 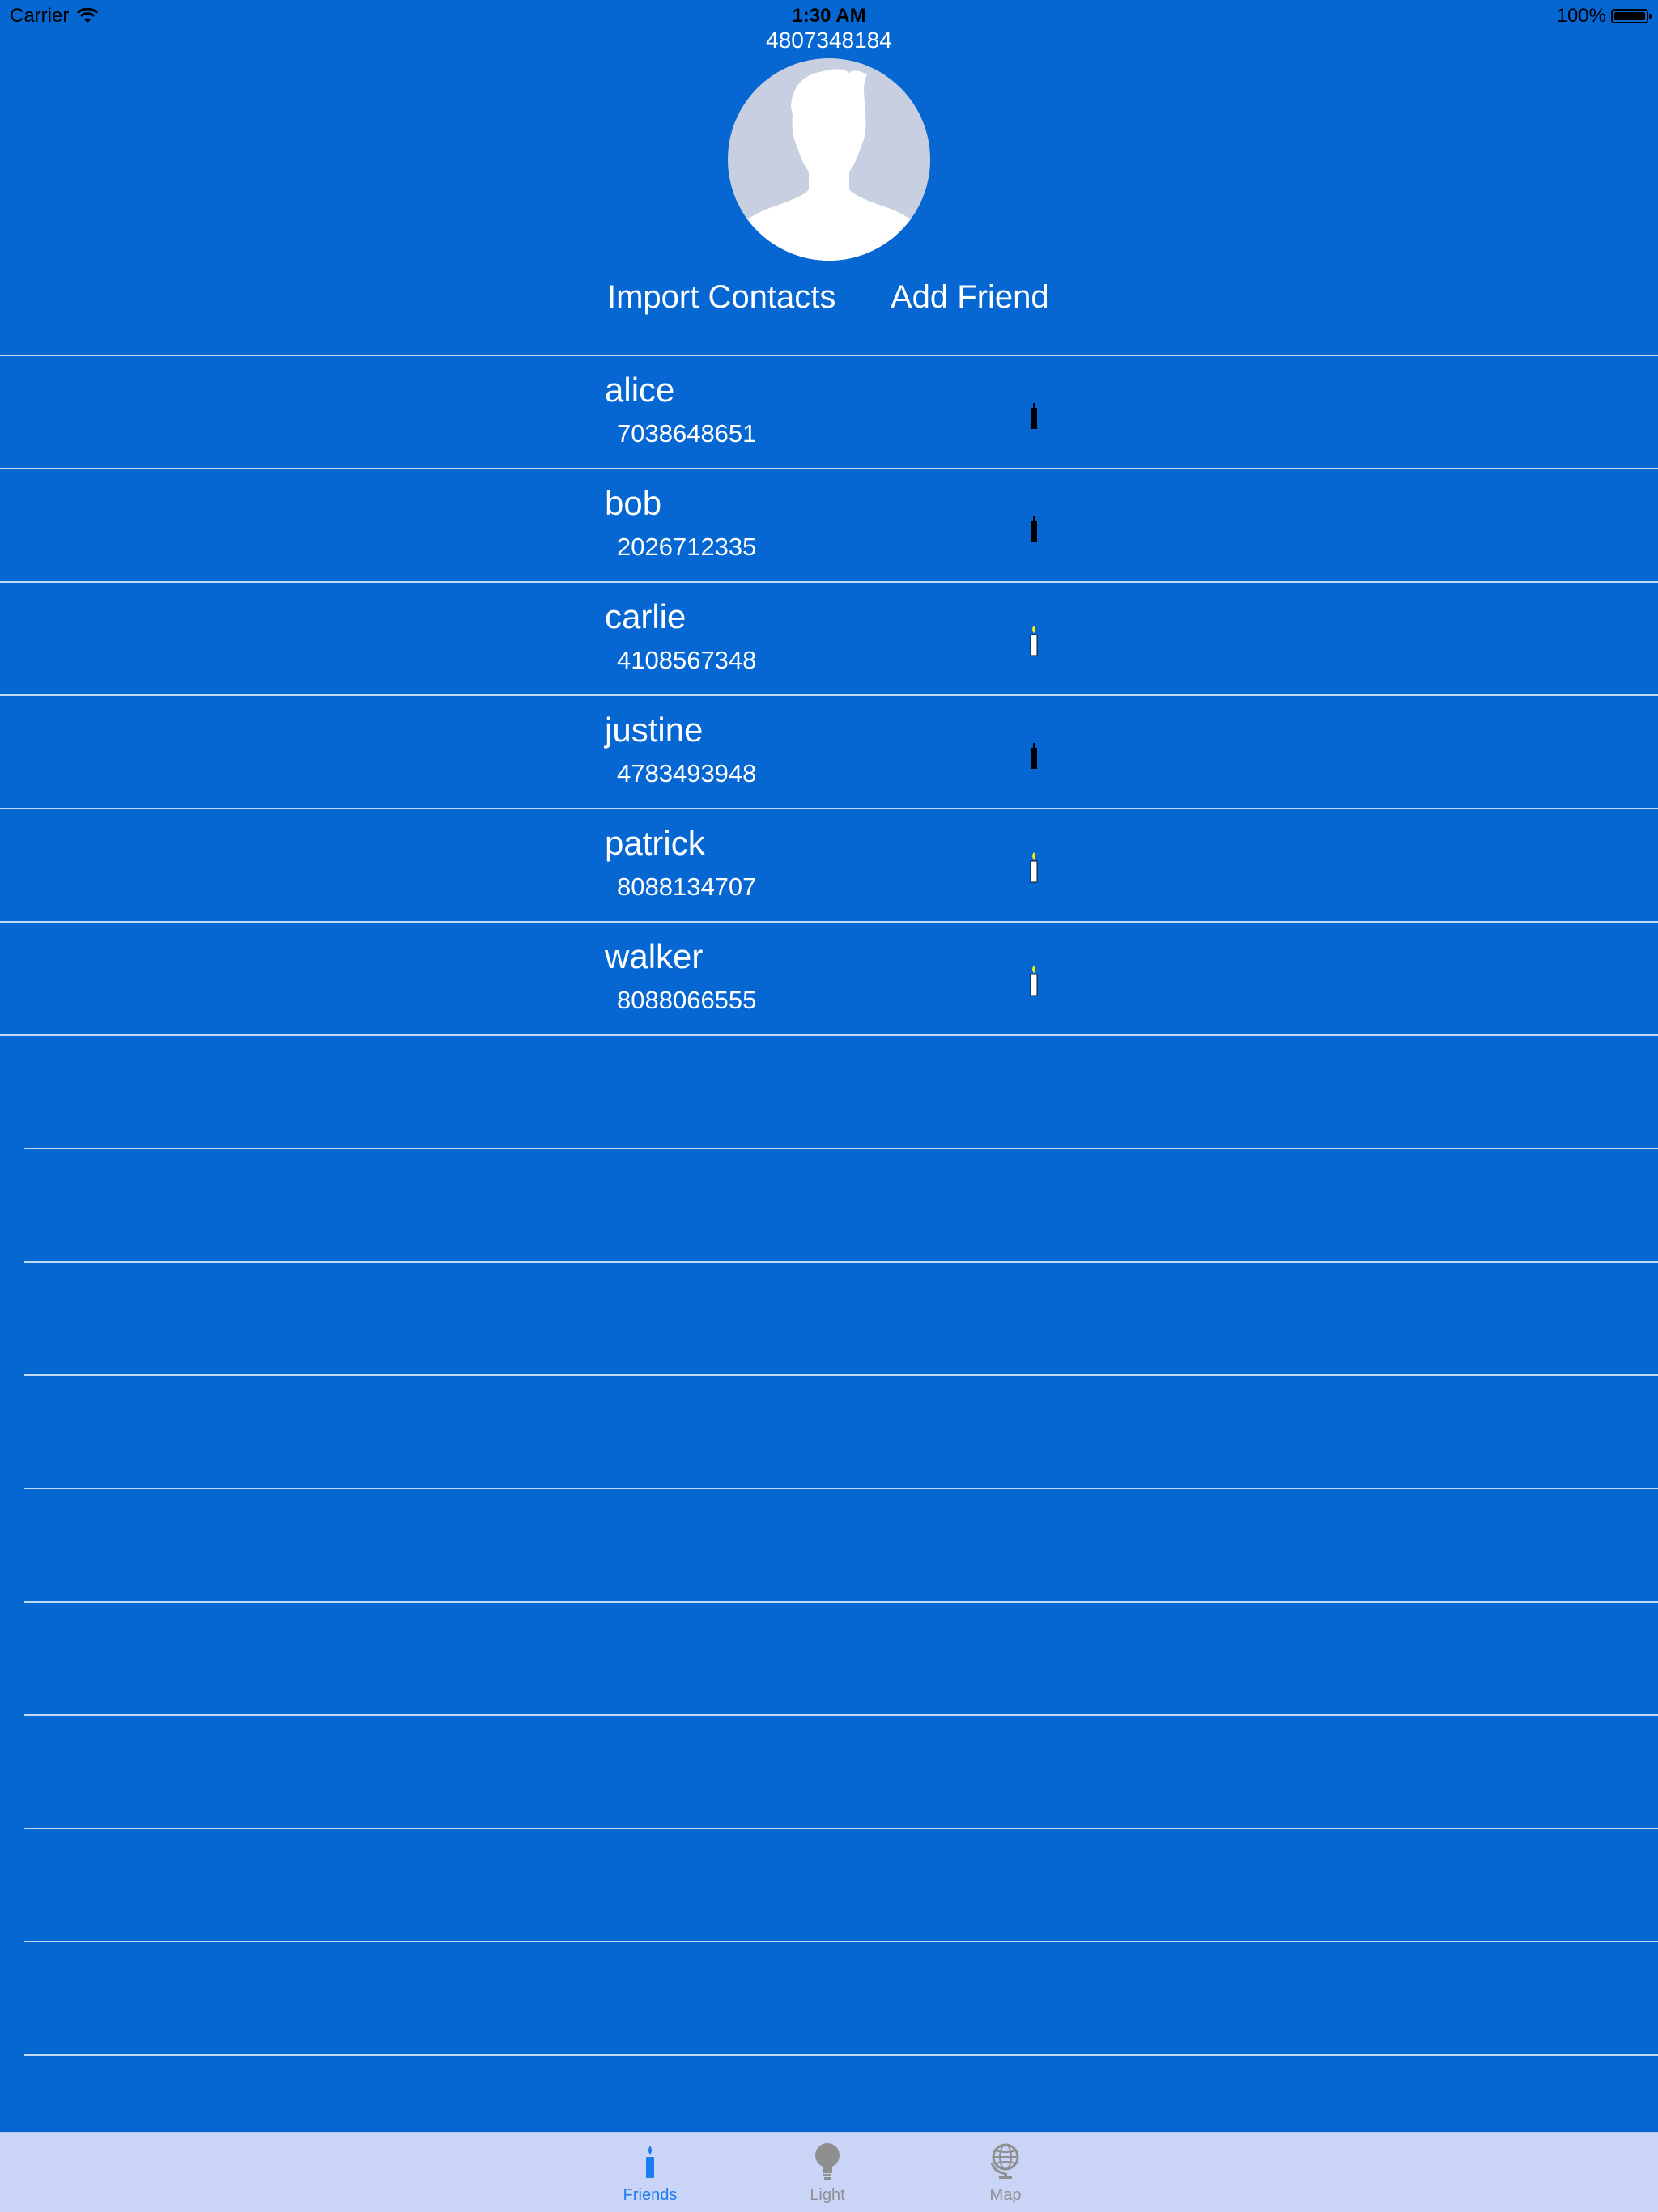 I want to click on table-row: alice 7038648651, so click(x=829, y=412).